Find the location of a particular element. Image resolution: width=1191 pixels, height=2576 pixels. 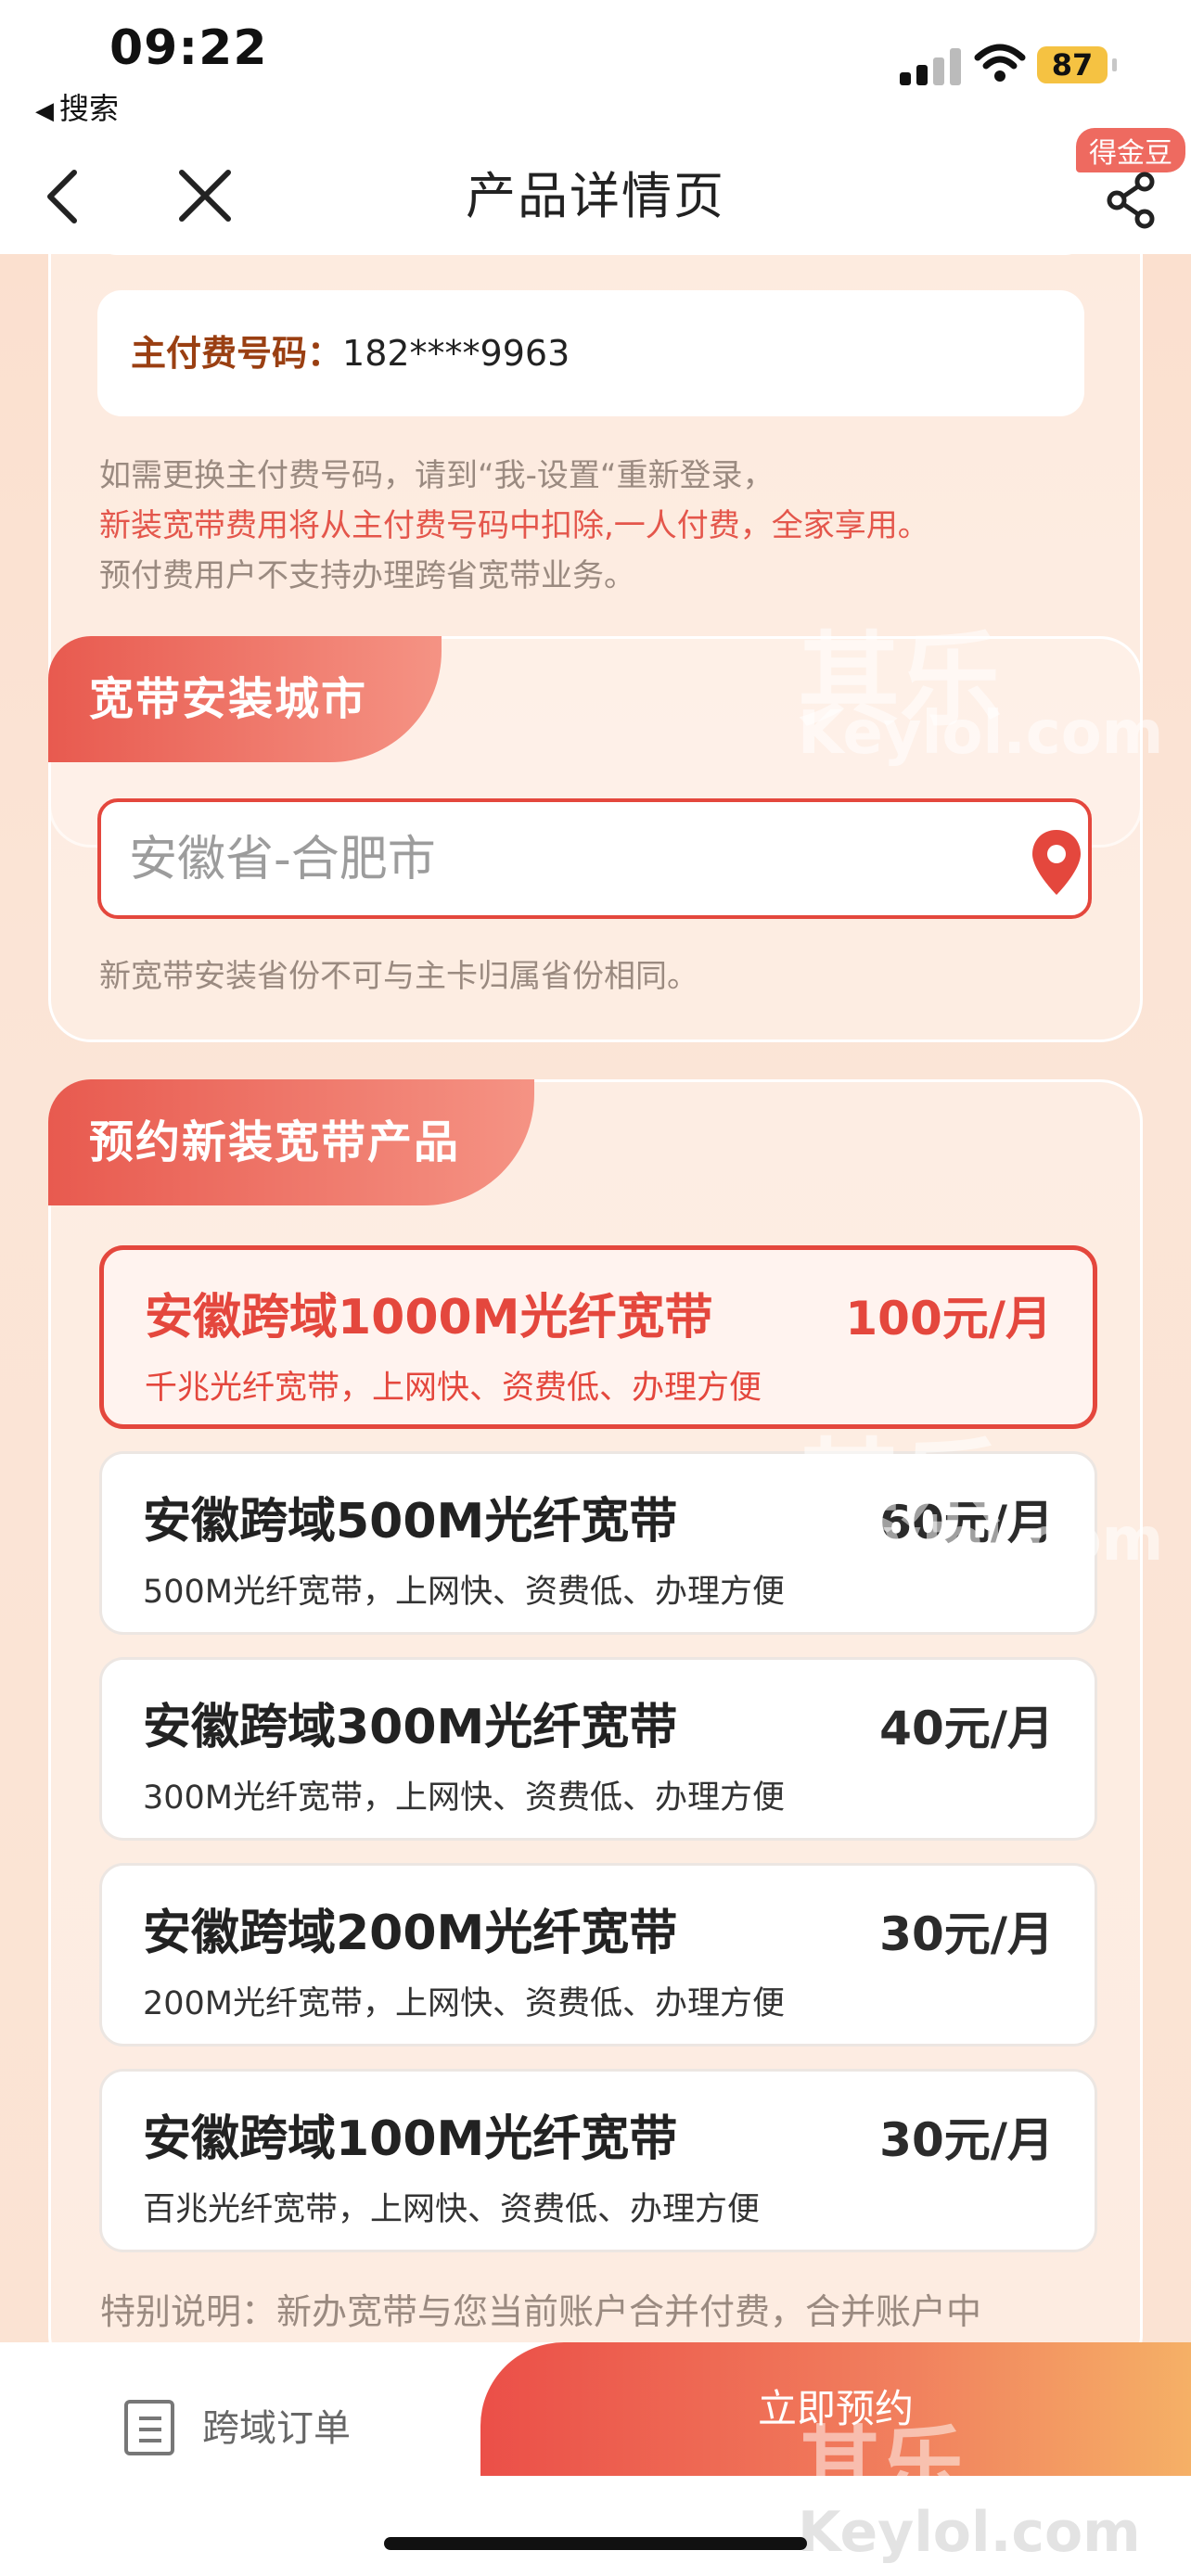

product-option-100m: 安徽跨域100M光纤宽带 百兆光纤宽带，上网快、资费低、办理方便 30元/月 is located at coordinates (598, 2160).